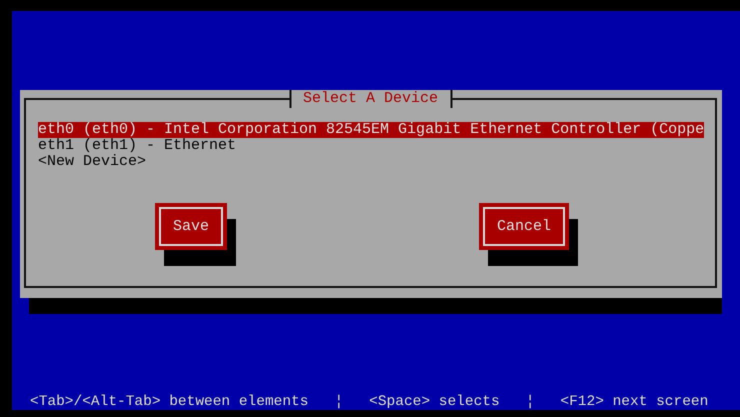 The width and height of the screenshot is (740, 417). I want to click on device-list-item: eth0 (eth0) - Intel Corporation 82545EM Gigabit Ethernet Controller (Coppe, so click(371, 130).